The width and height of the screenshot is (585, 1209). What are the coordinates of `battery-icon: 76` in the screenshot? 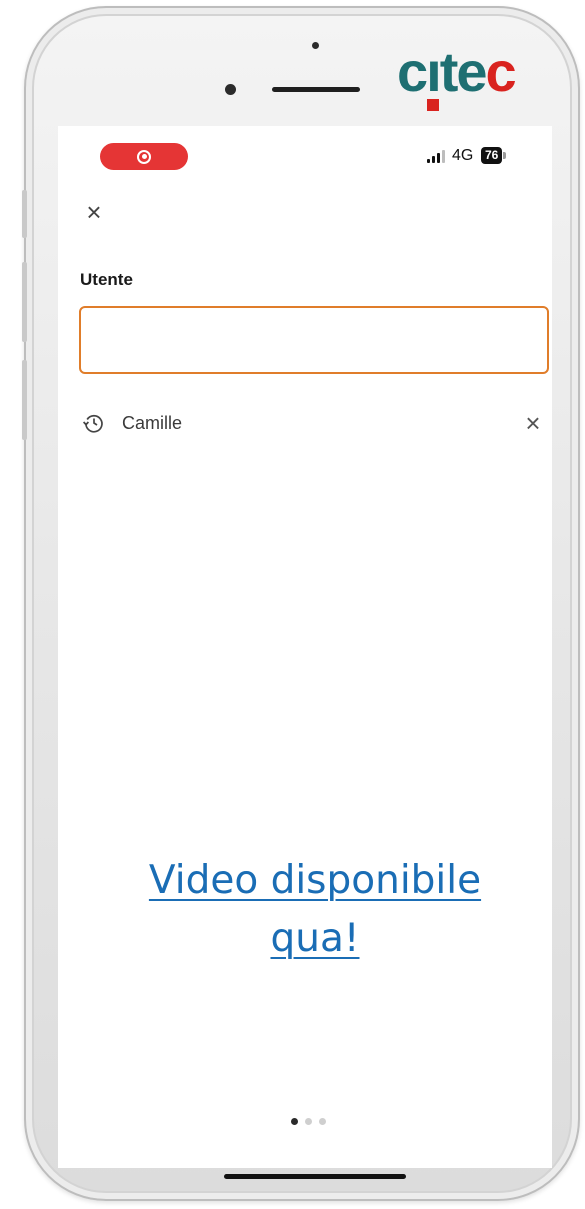 It's located at (494, 155).